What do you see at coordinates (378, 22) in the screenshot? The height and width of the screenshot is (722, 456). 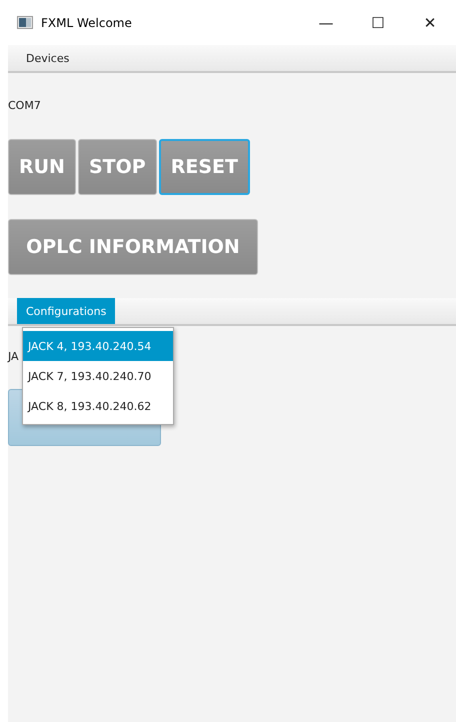 I see `maximize-button: ☐` at bounding box center [378, 22].